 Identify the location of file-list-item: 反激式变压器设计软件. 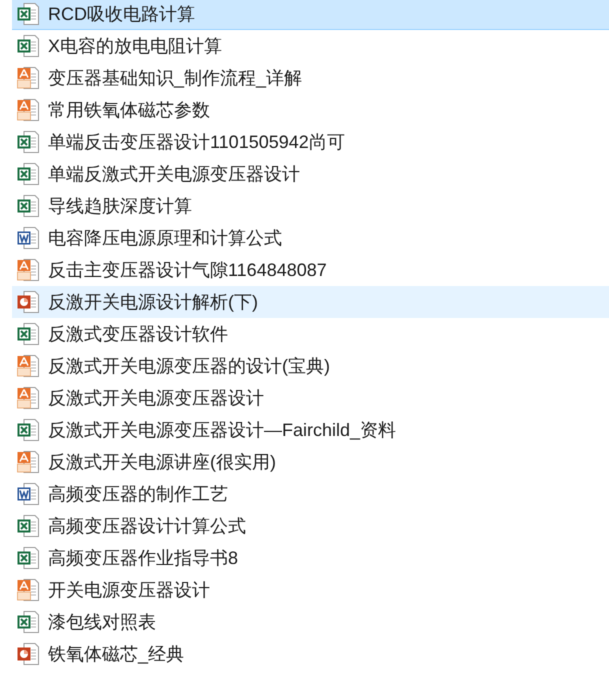
(310, 334).